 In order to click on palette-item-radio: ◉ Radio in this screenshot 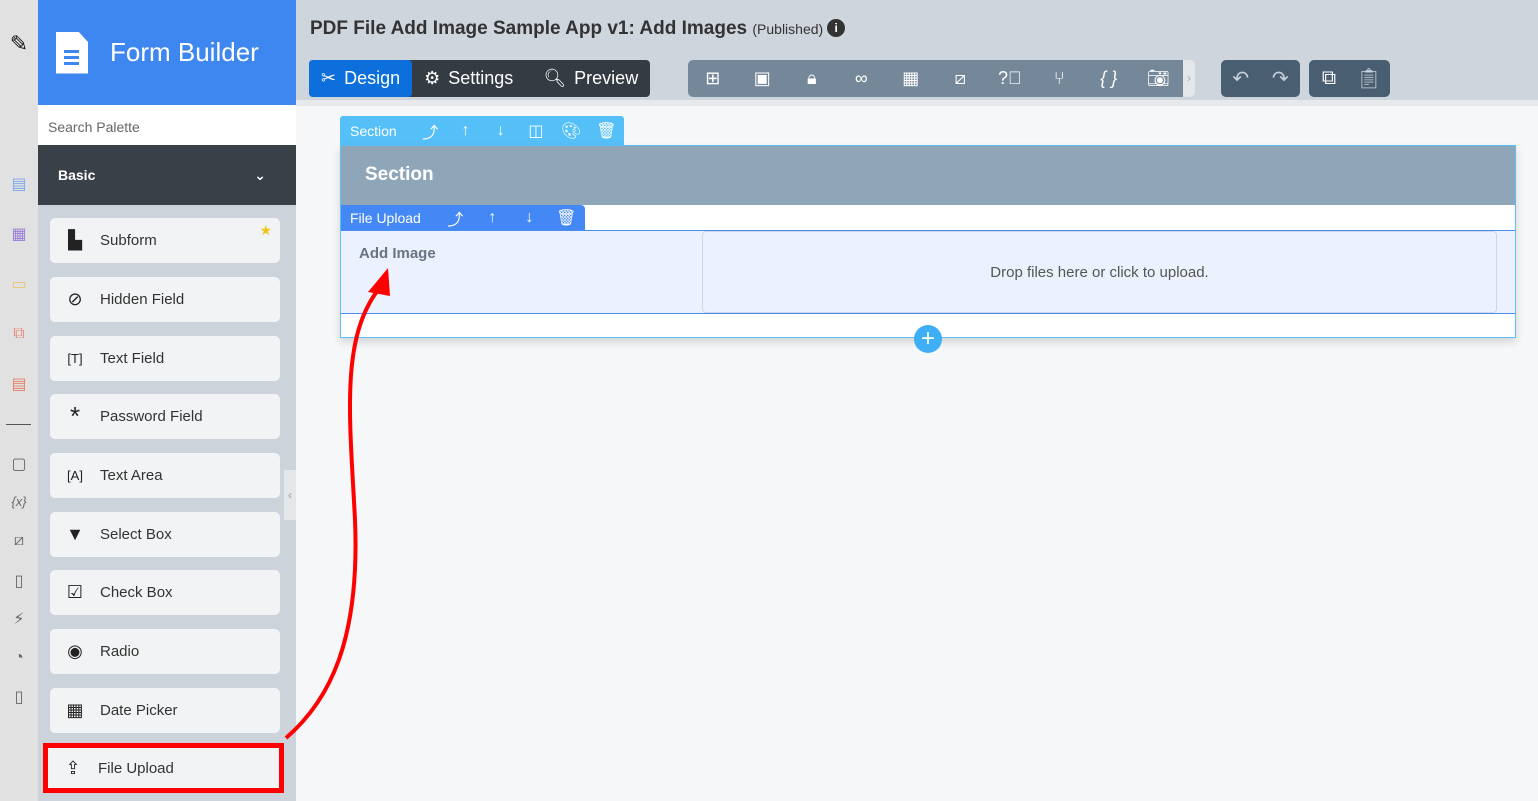, I will do `click(165, 651)`.